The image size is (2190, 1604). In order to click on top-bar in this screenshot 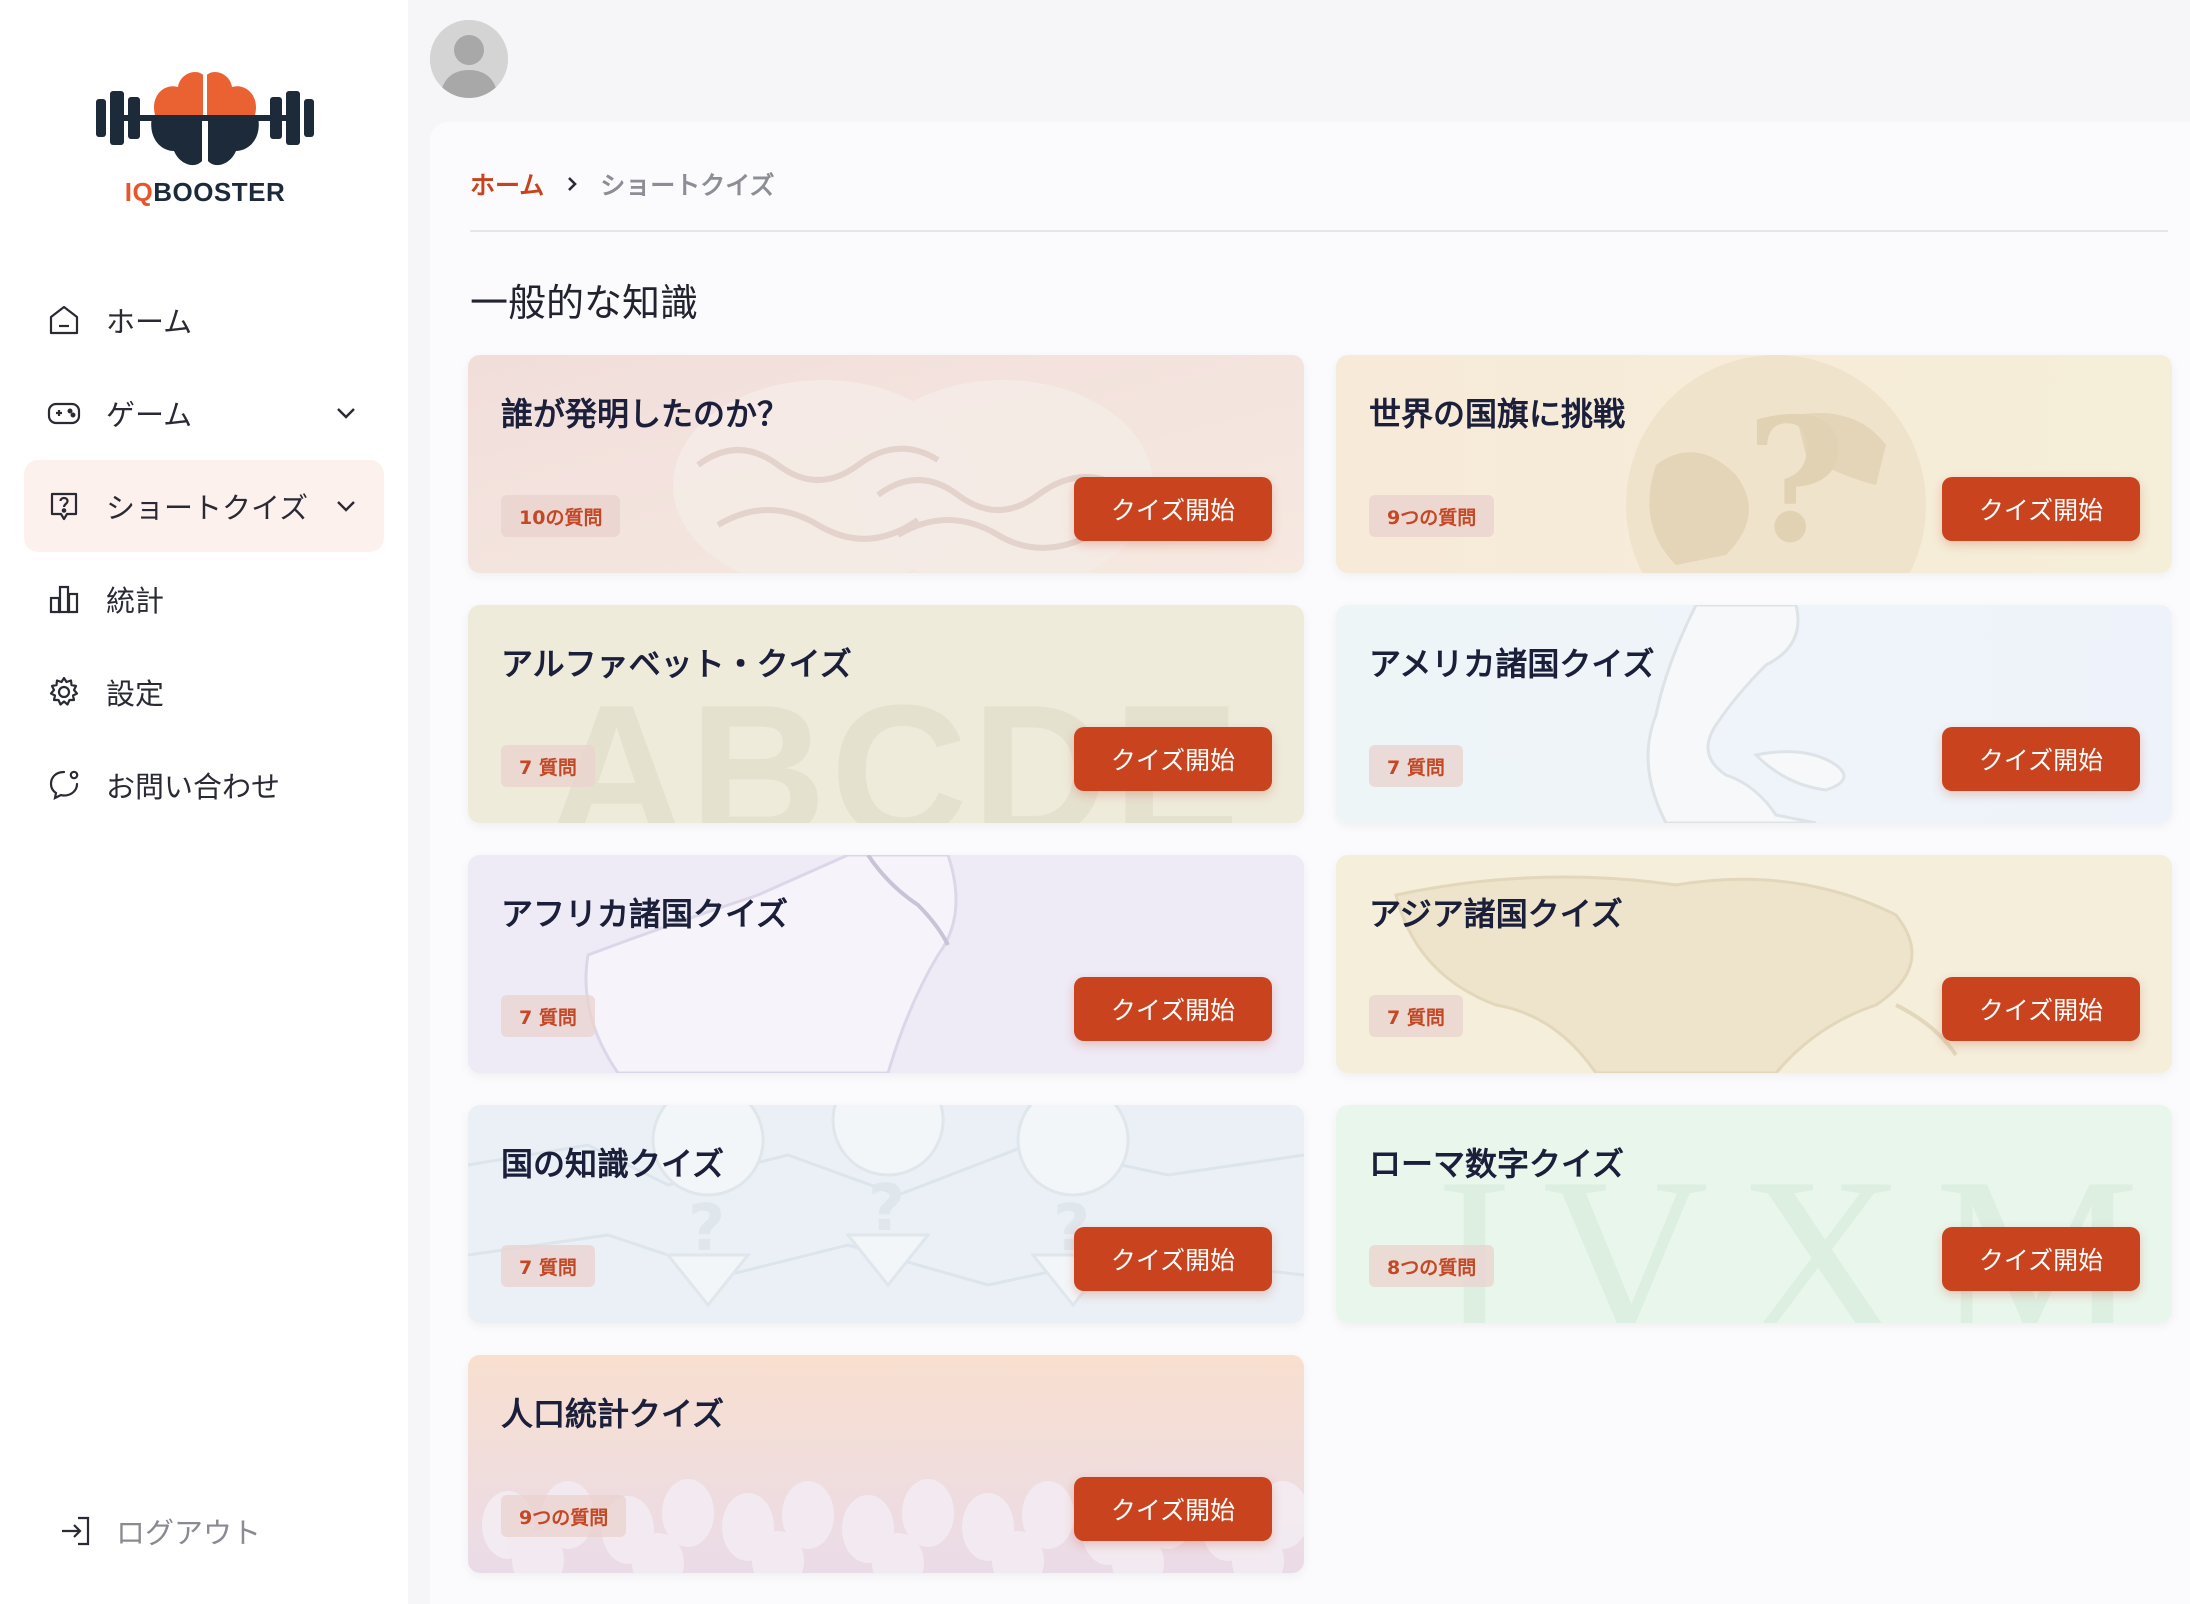, I will do `click(1299, 61)`.